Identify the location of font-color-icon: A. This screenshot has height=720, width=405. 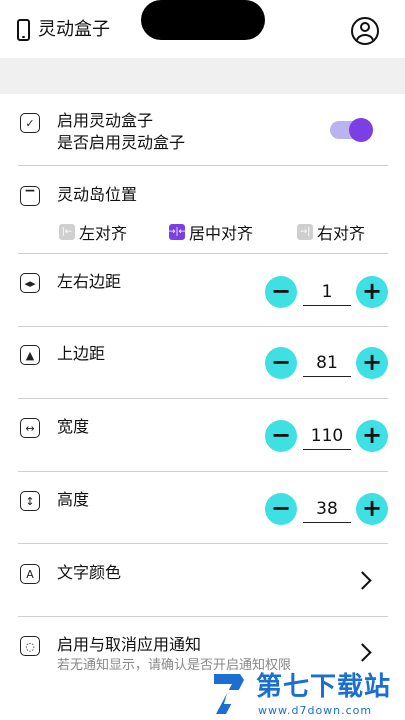
(30, 574).